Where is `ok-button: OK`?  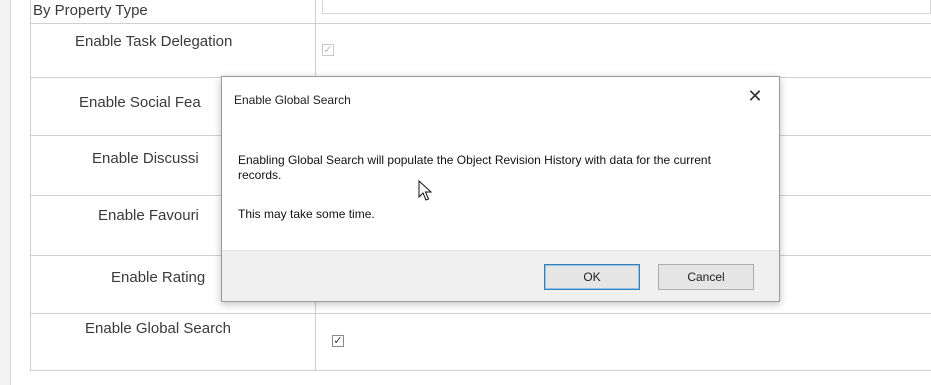 ok-button: OK is located at coordinates (592, 277).